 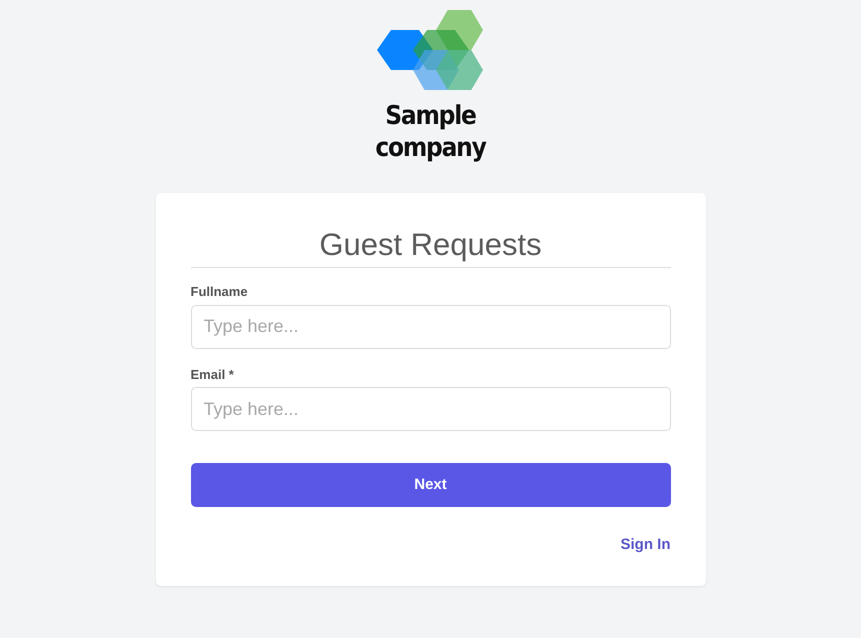 What do you see at coordinates (219, 292) in the screenshot?
I see `field-label: Fullname` at bounding box center [219, 292].